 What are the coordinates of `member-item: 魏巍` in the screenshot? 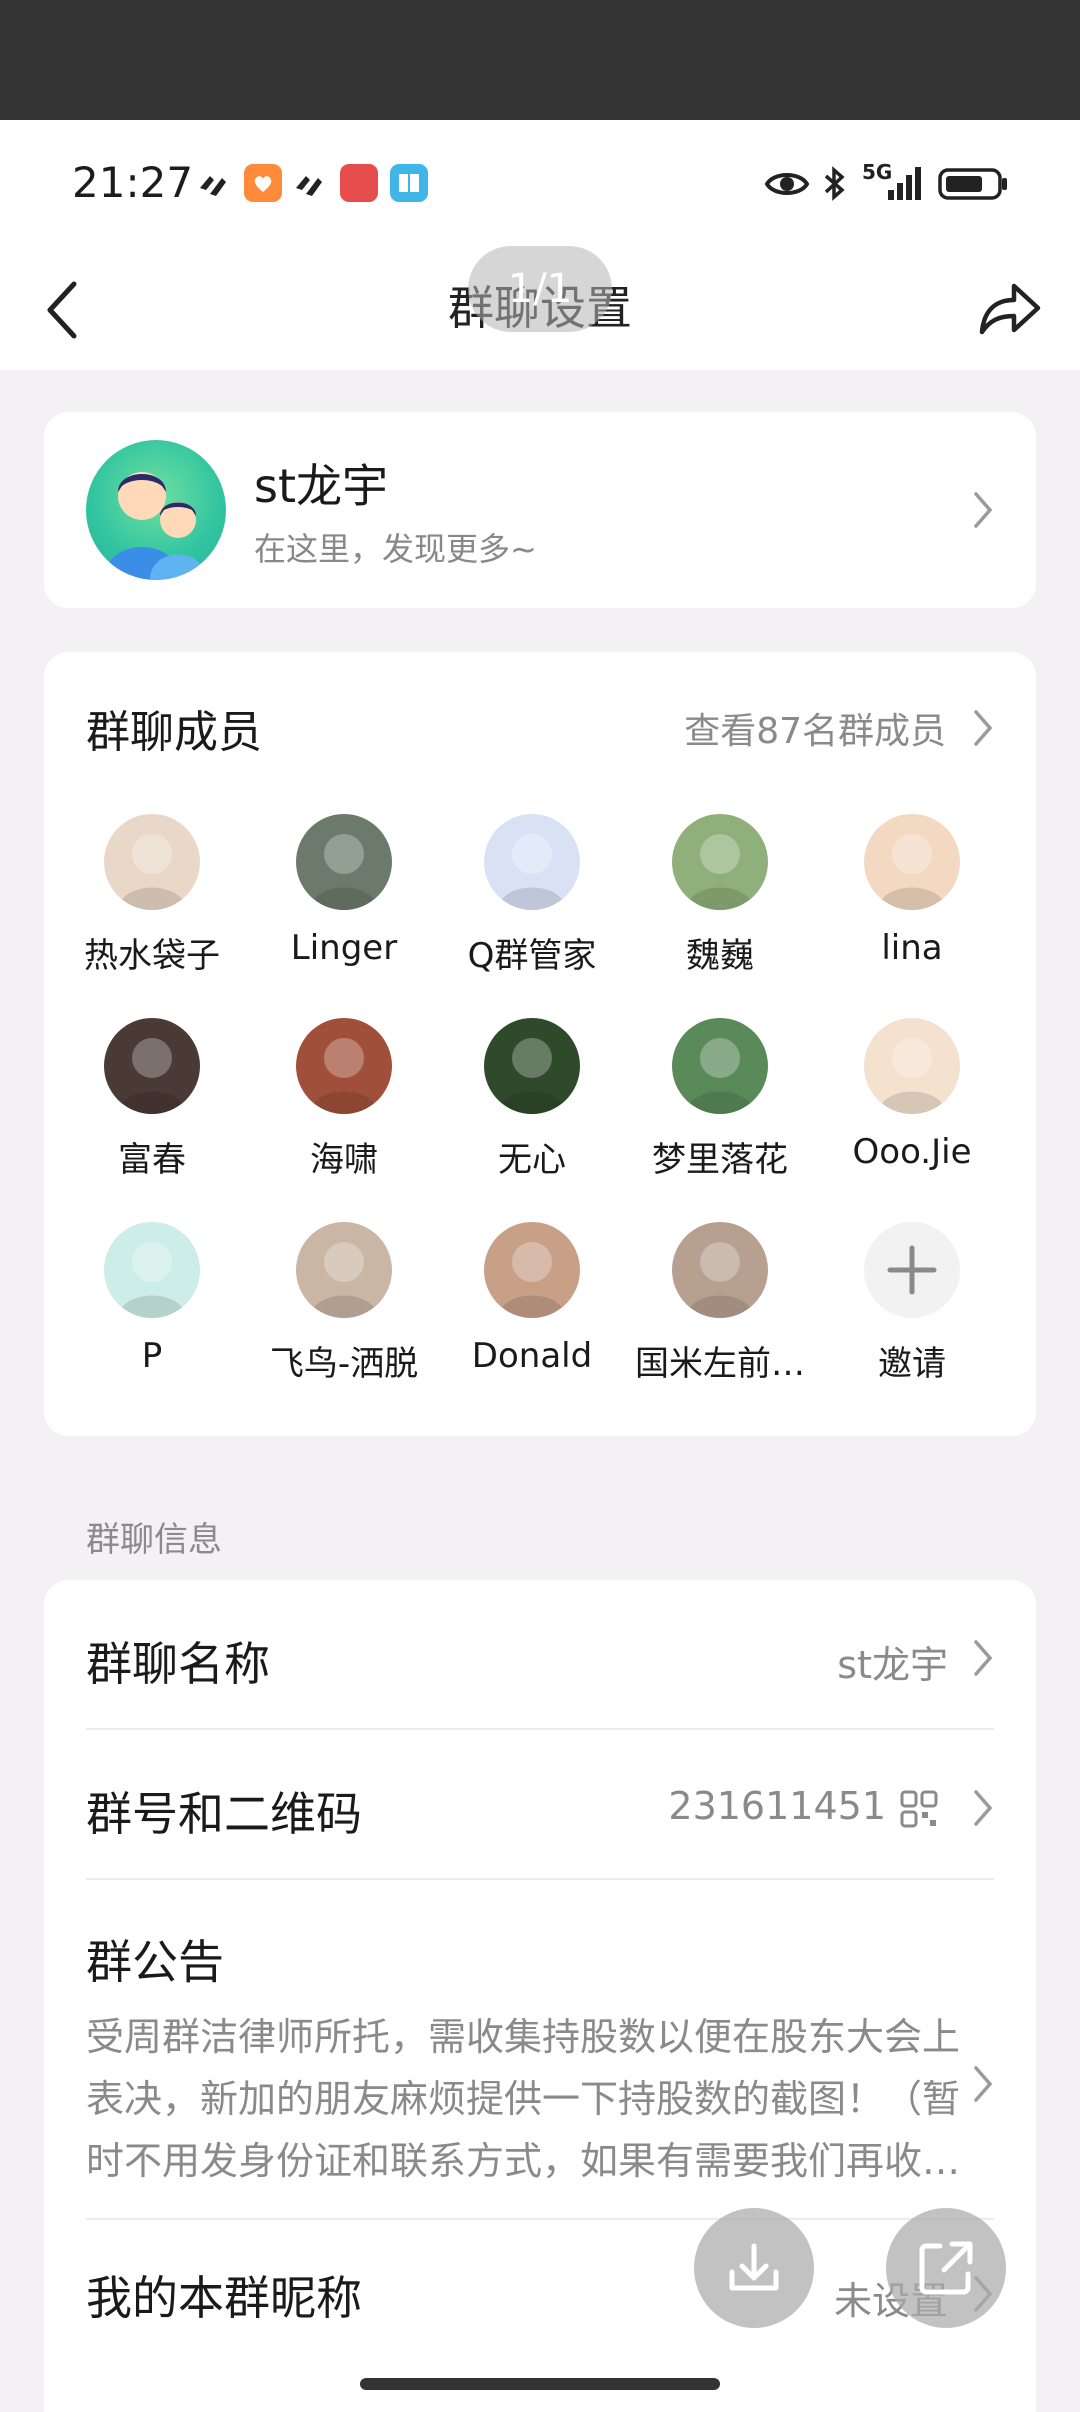 It's located at (720, 895).